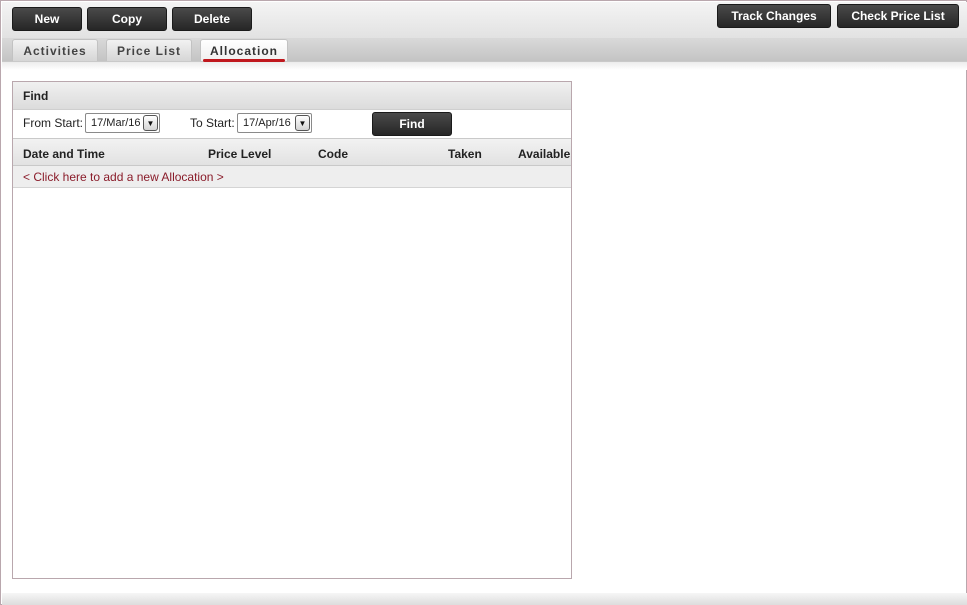  I want to click on to-start-label: To Start:, so click(212, 123).